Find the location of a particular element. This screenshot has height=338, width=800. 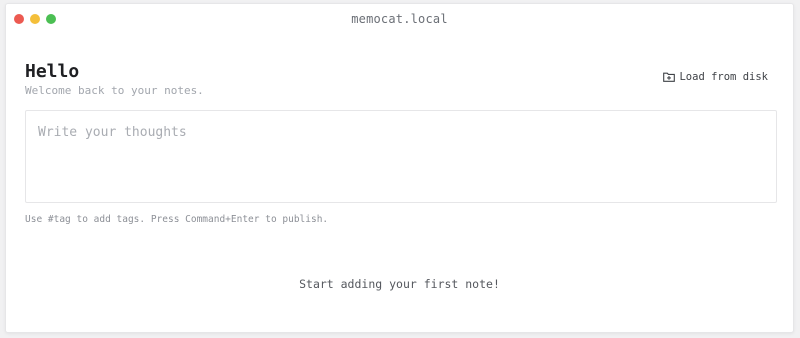

load-from-disk-button: Load from disk is located at coordinates (715, 77).